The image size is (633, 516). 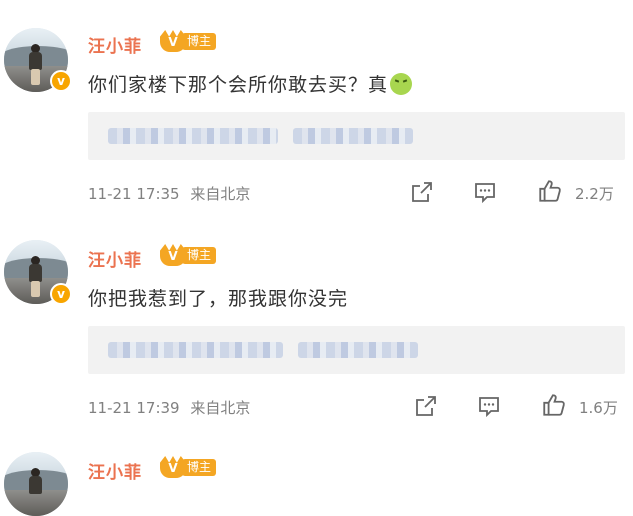 I want to click on comment-meta: 11-21 17:35 来自北京, so click(x=169, y=193).